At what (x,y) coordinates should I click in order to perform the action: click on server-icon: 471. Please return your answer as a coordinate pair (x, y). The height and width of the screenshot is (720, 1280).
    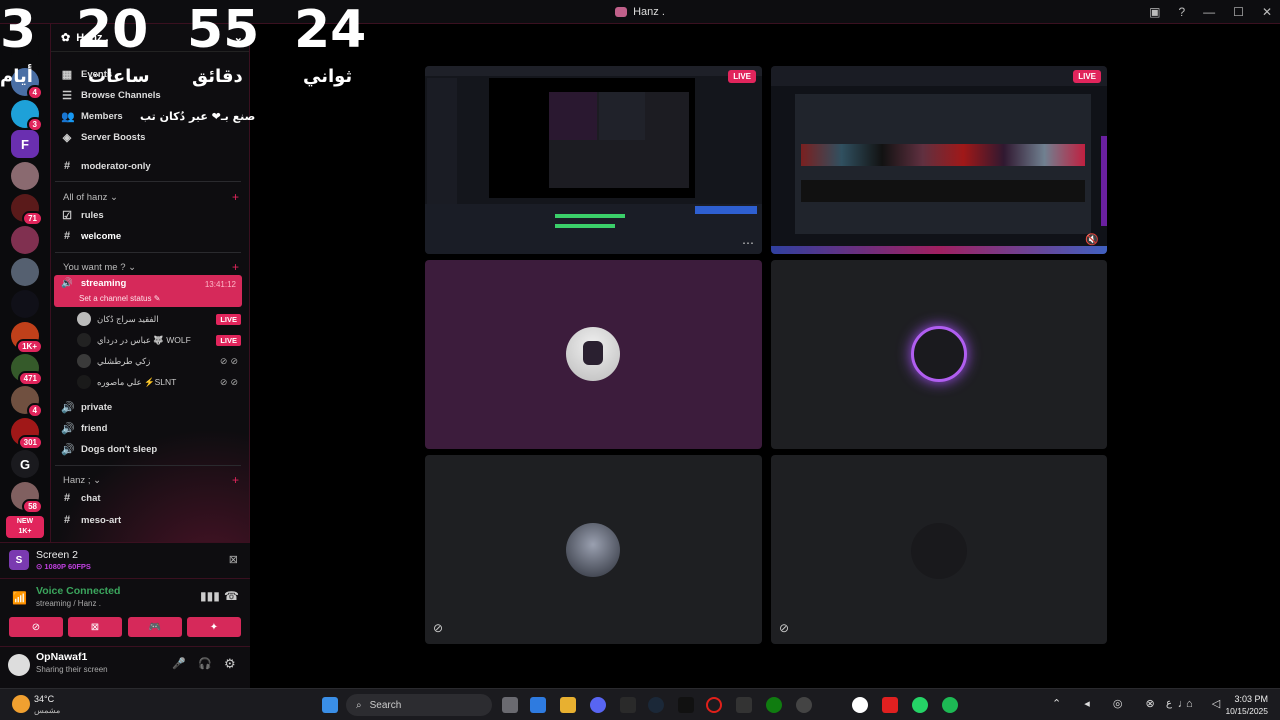
    Looking at the image, I should click on (27, 370).